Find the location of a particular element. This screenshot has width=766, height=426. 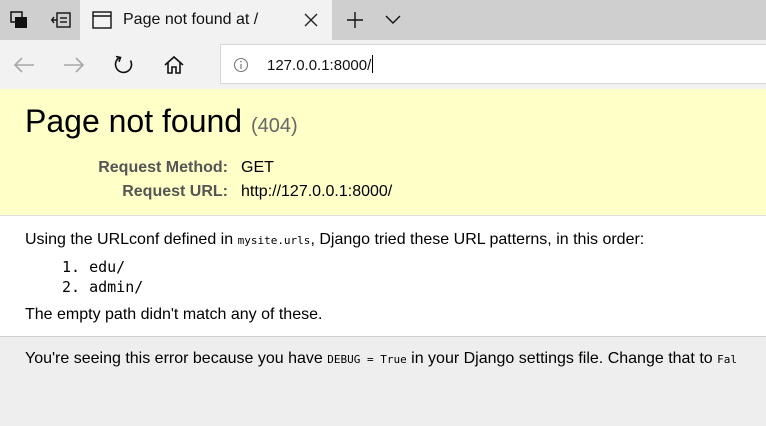

list-item: 1. edu/ is located at coordinates (94, 267).